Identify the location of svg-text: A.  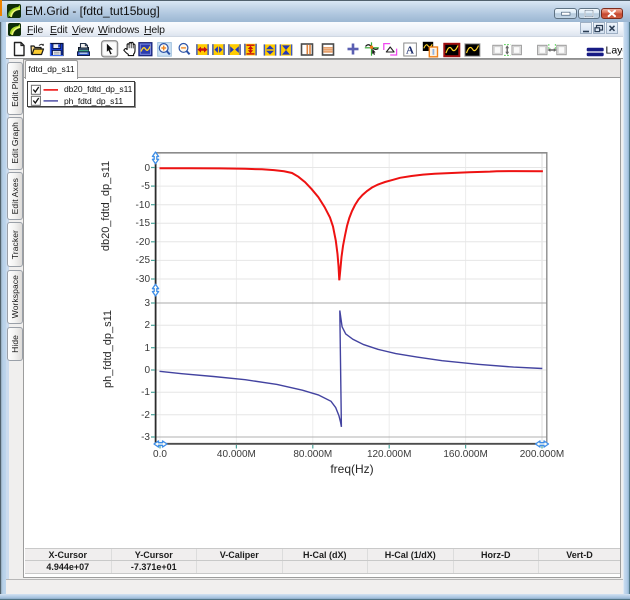
(410, 50).